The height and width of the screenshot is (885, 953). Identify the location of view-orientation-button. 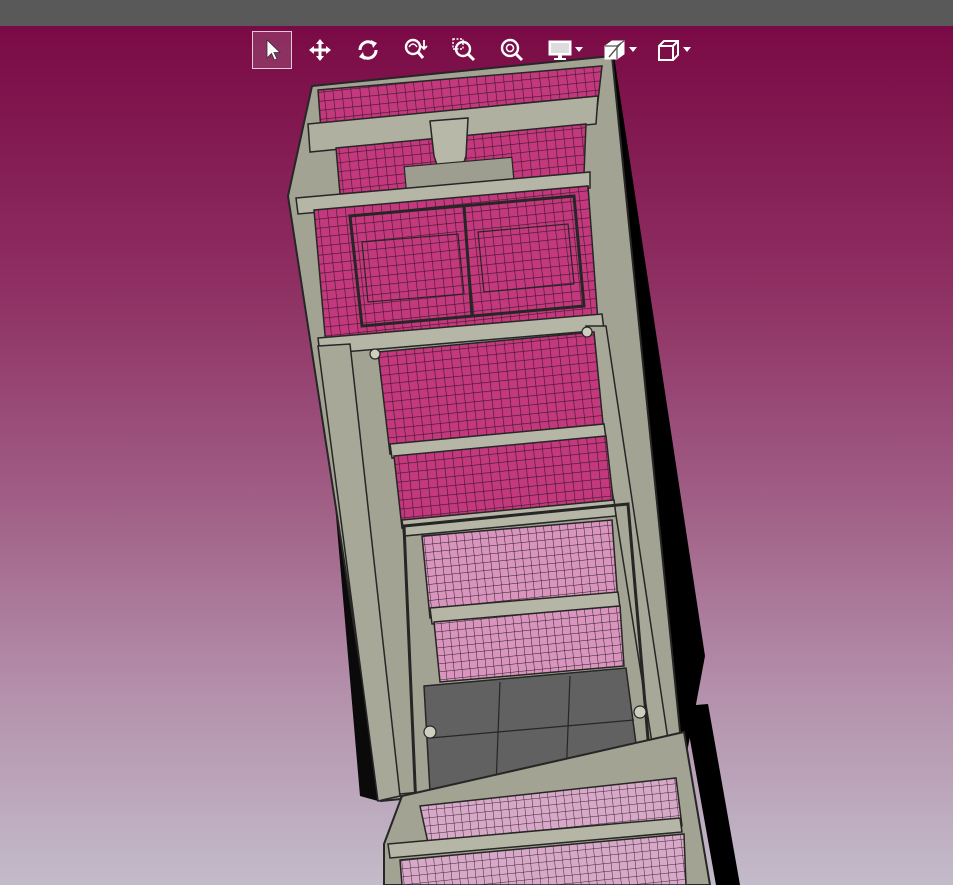
(668, 50).